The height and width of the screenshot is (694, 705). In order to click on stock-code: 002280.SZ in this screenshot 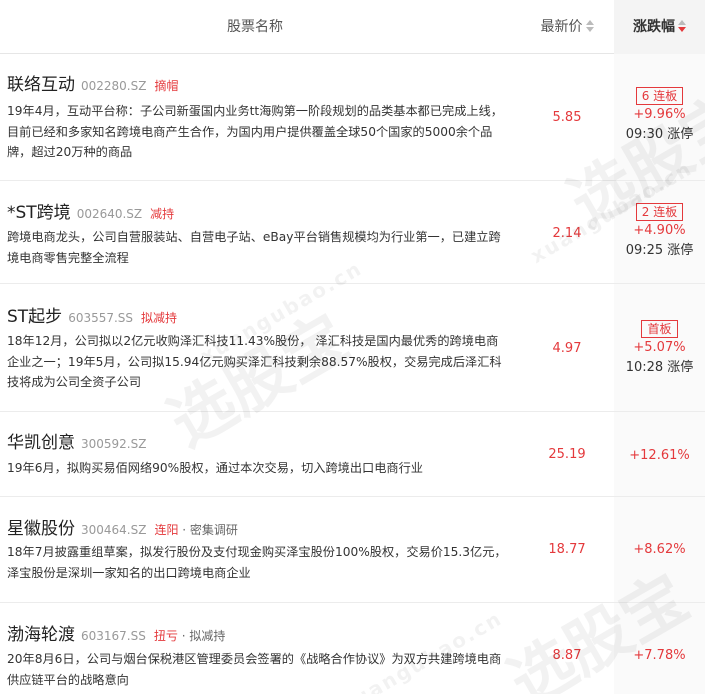, I will do `click(114, 86)`.